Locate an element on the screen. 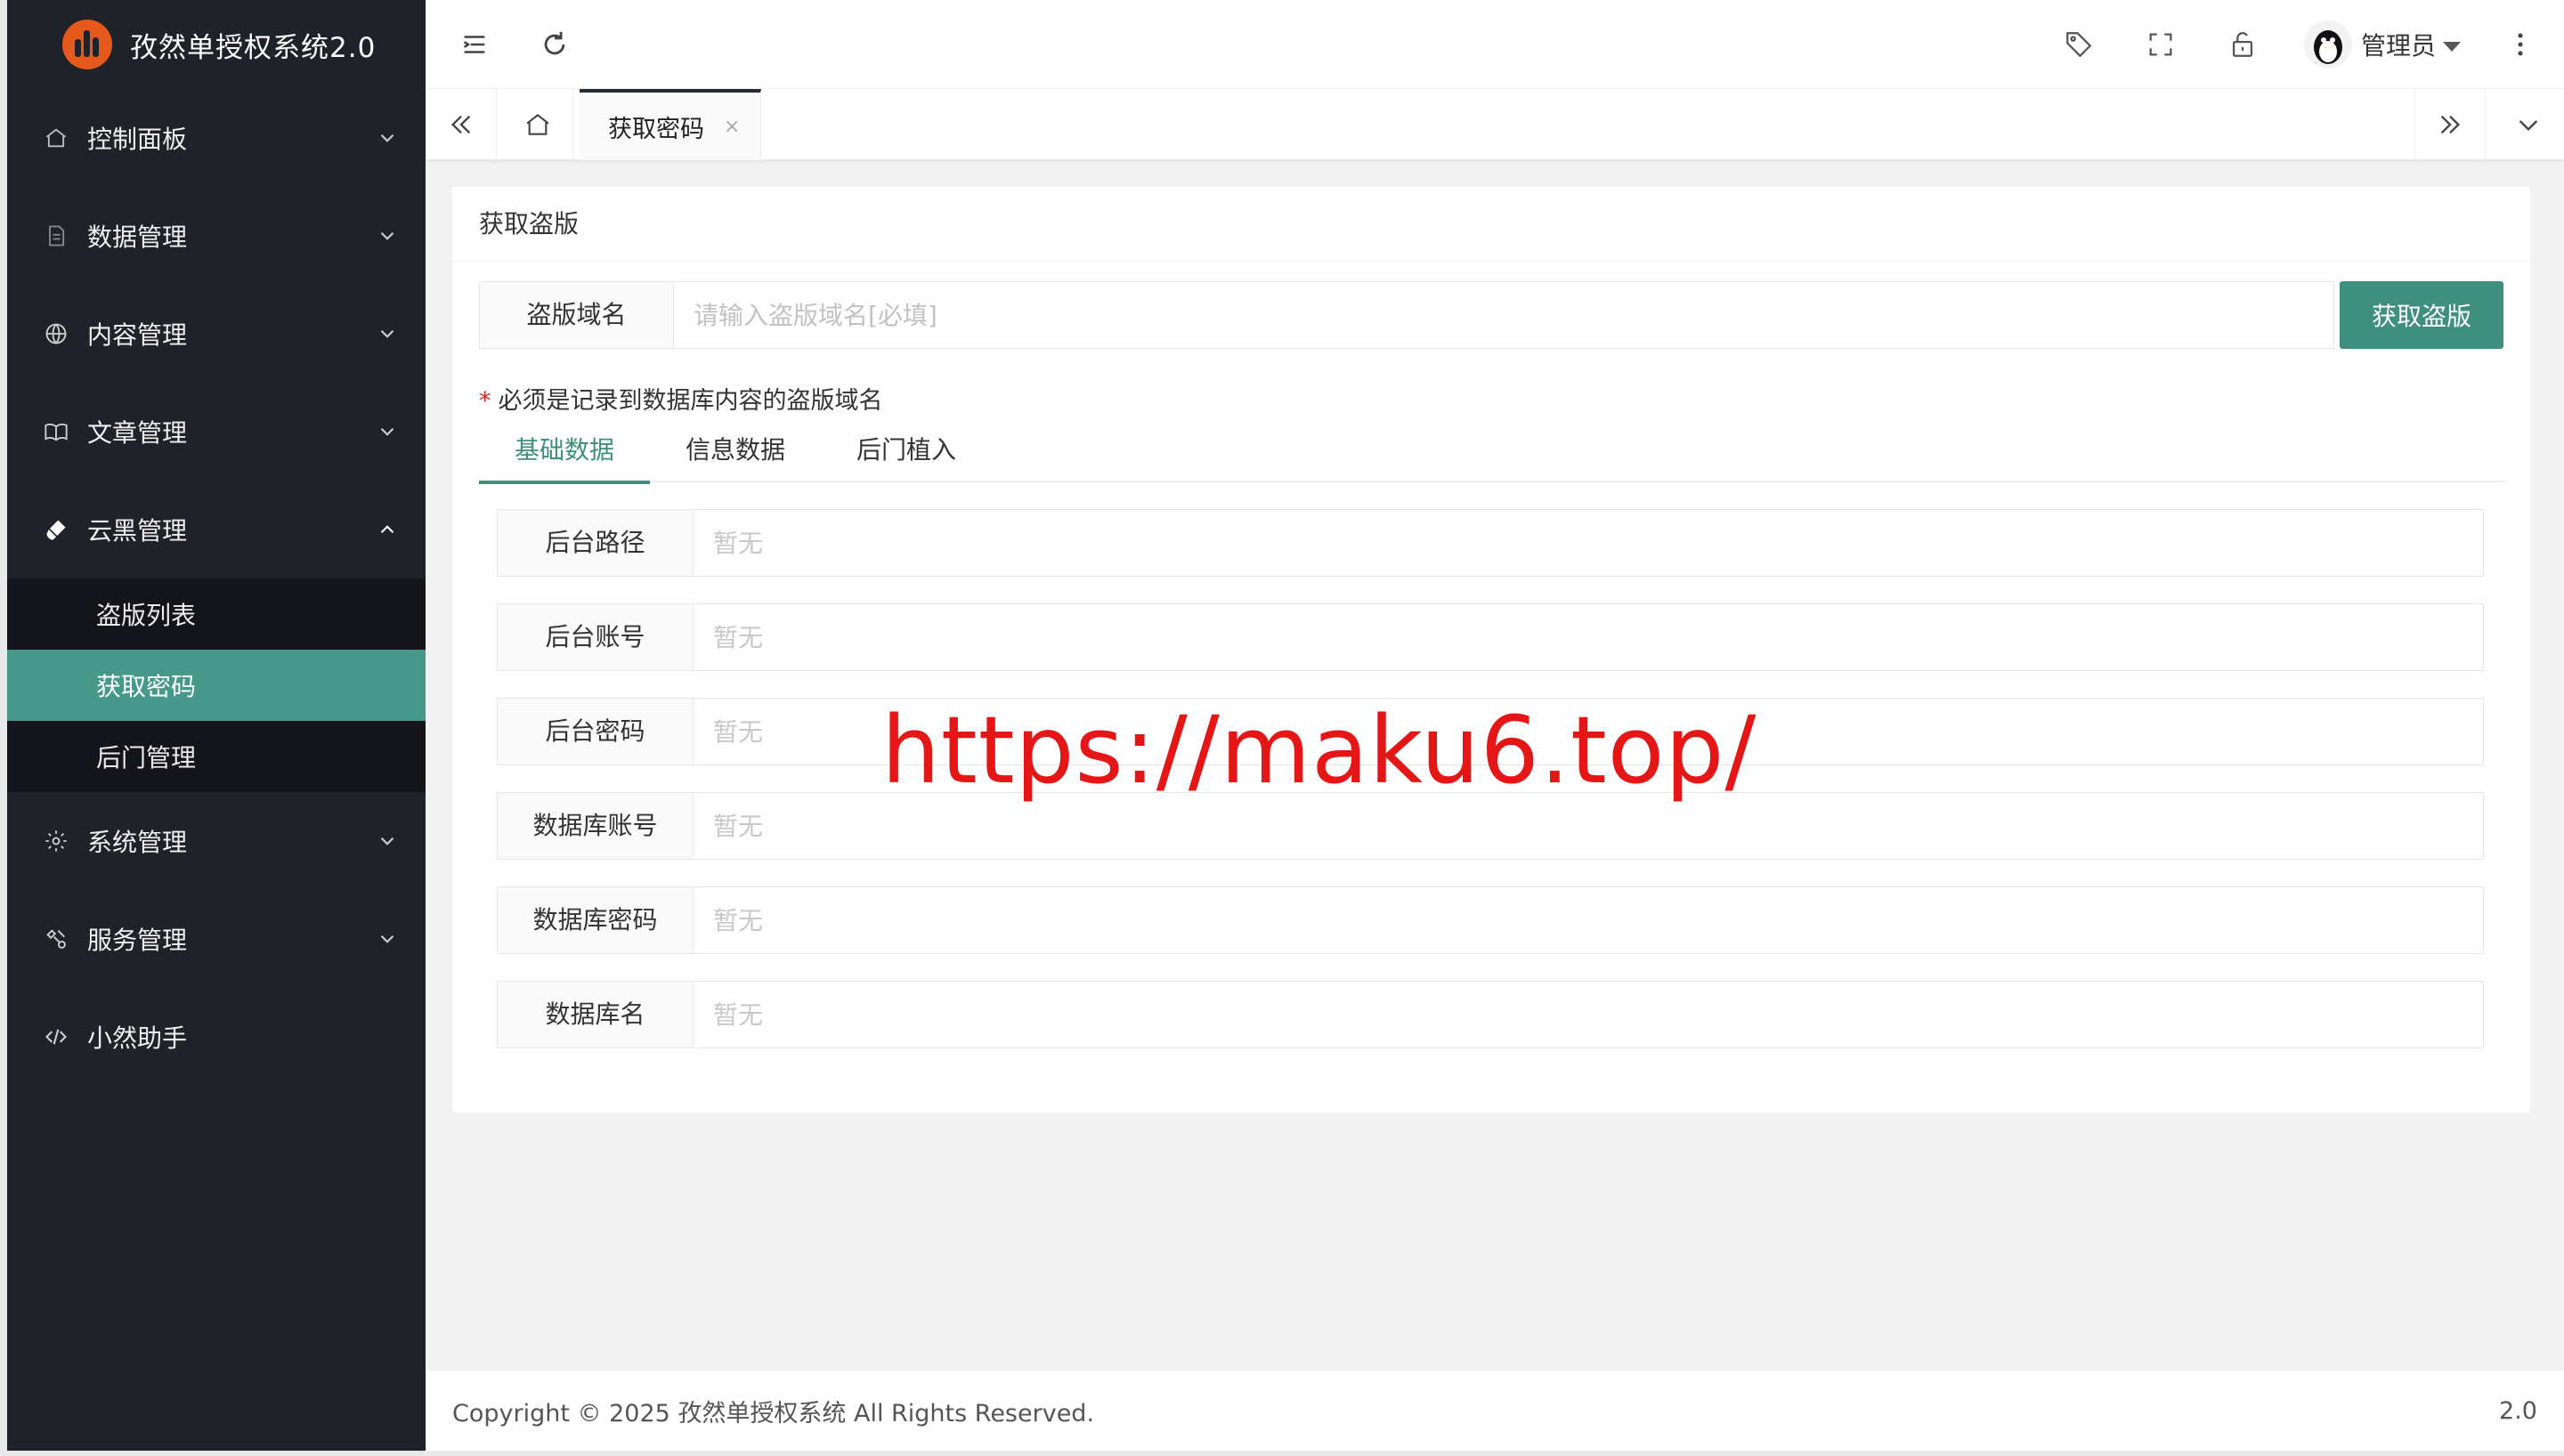 The width and height of the screenshot is (2564, 1456). sidebar-item-label: 内容管理 is located at coordinates (137, 335).